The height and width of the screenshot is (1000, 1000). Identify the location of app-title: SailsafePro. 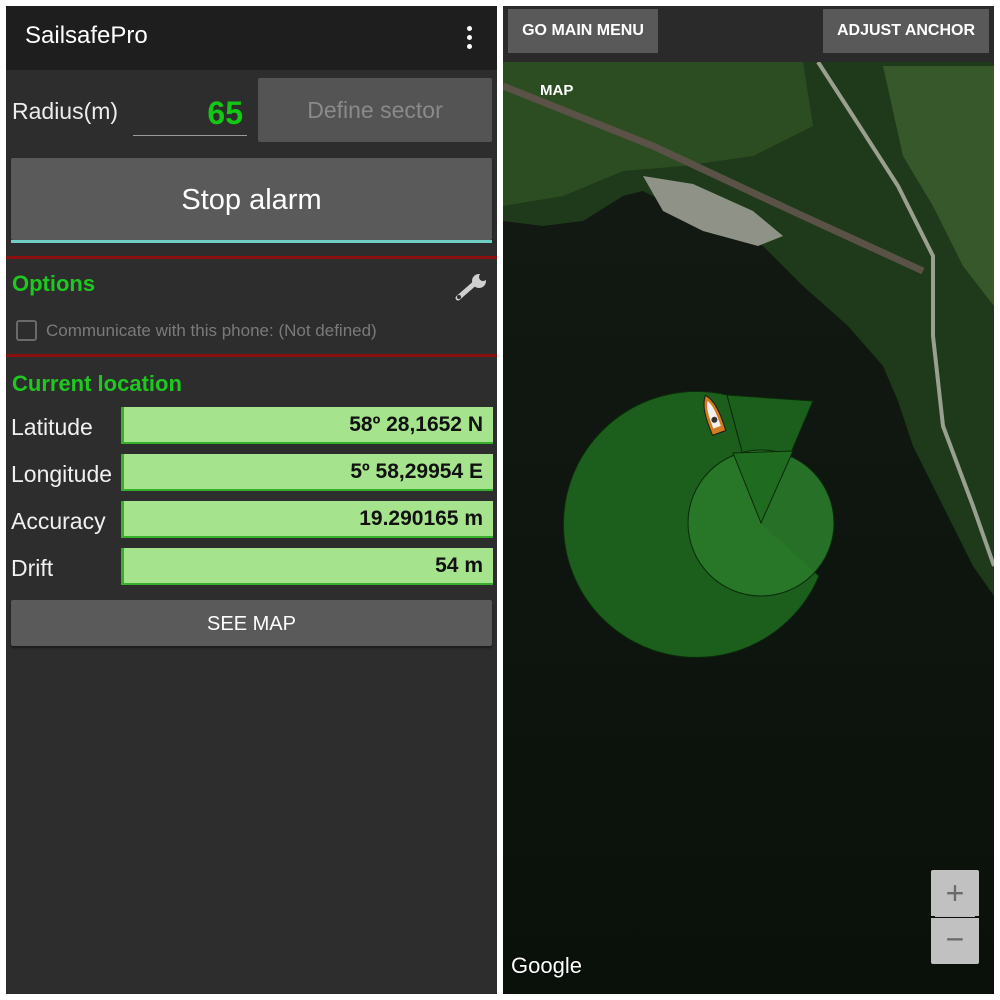
(86, 35).